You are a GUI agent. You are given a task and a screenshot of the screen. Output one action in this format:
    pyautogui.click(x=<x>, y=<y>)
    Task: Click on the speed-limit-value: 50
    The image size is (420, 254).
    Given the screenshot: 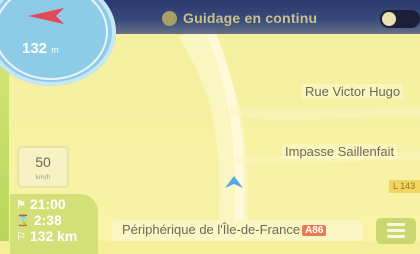 What is the action you would take?
    pyautogui.click(x=43, y=162)
    